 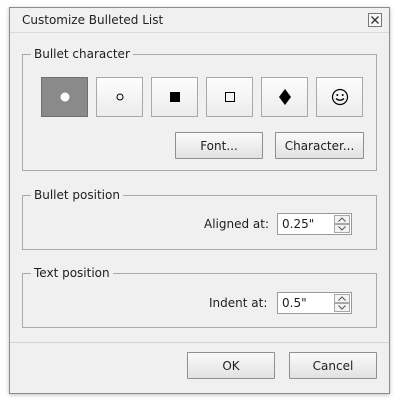 I want to click on hollow-square-icon, so click(x=229, y=97).